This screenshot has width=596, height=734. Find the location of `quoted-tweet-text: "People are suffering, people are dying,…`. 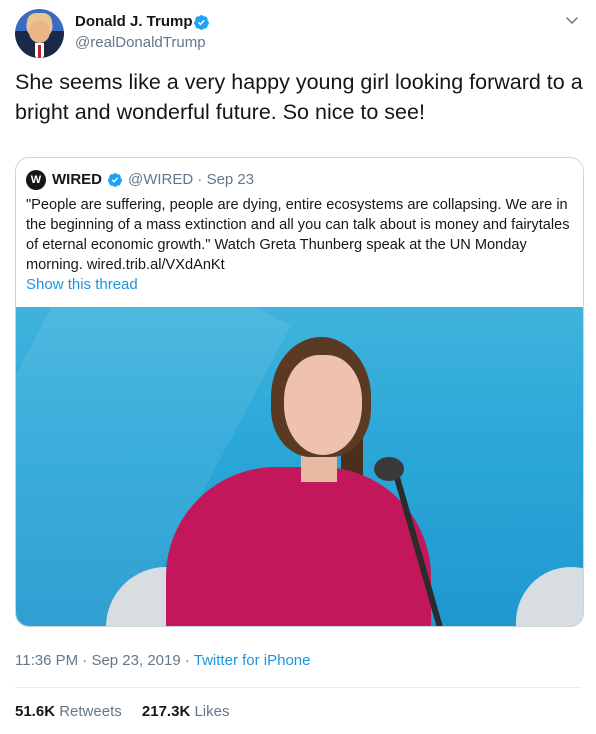

quoted-tweet-text: "People are suffering, people are dying,… is located at coordinates (298, 235).